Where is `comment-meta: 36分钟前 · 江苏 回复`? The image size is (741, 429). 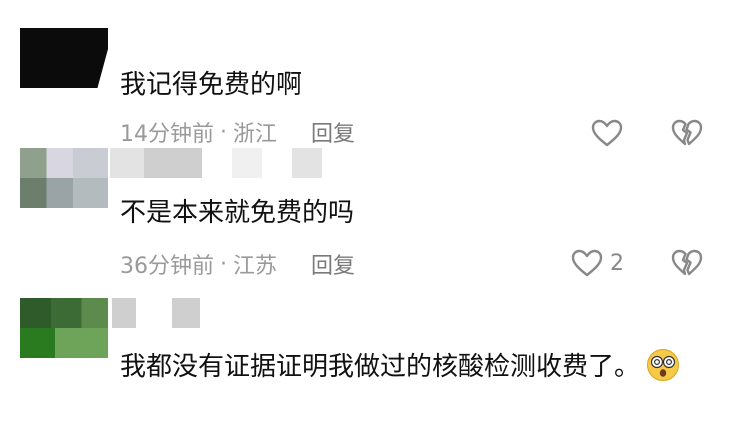 comment-meta: 36分钟前 · 江苏 回复 is located at coordinates (237, 264).